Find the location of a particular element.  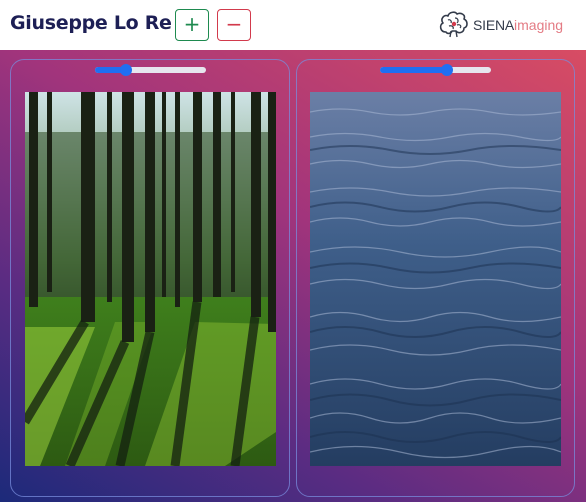

user-name: Giuseppe Lo Re is located at coordinates (91, 23).